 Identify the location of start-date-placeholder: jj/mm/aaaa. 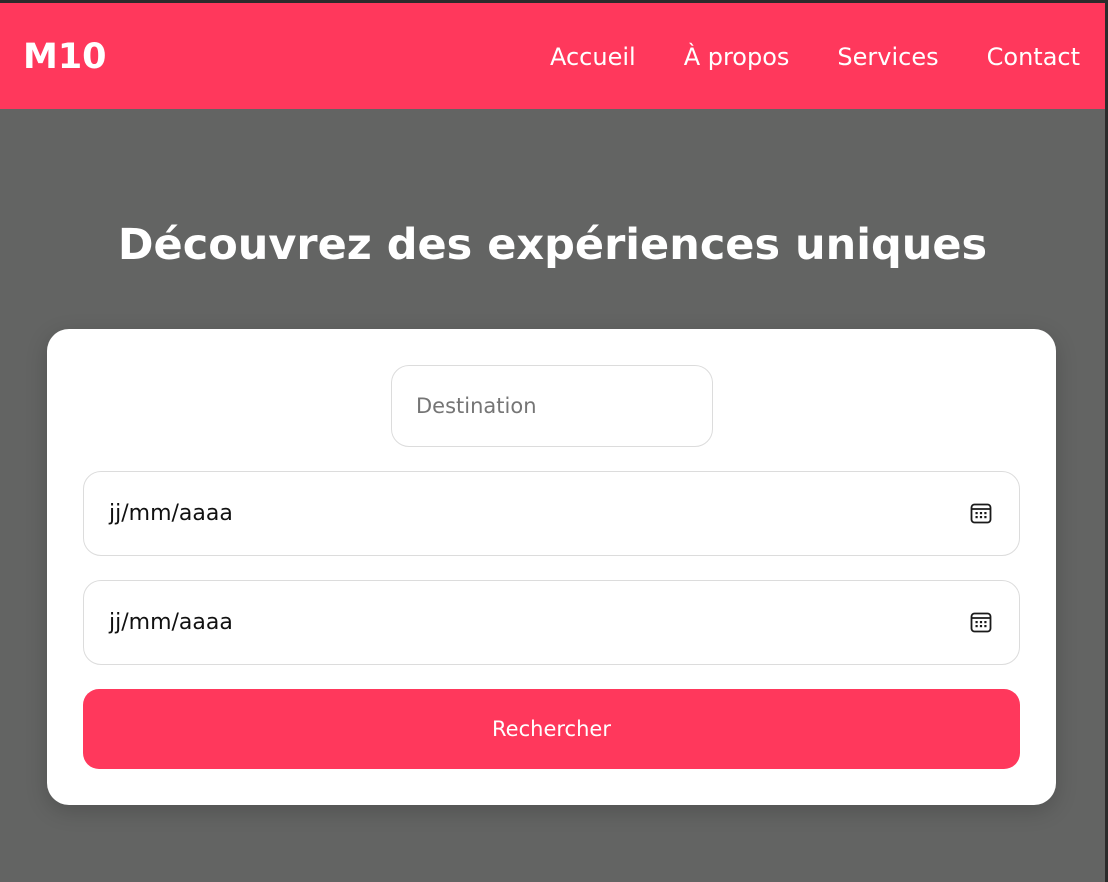
(171, 513).